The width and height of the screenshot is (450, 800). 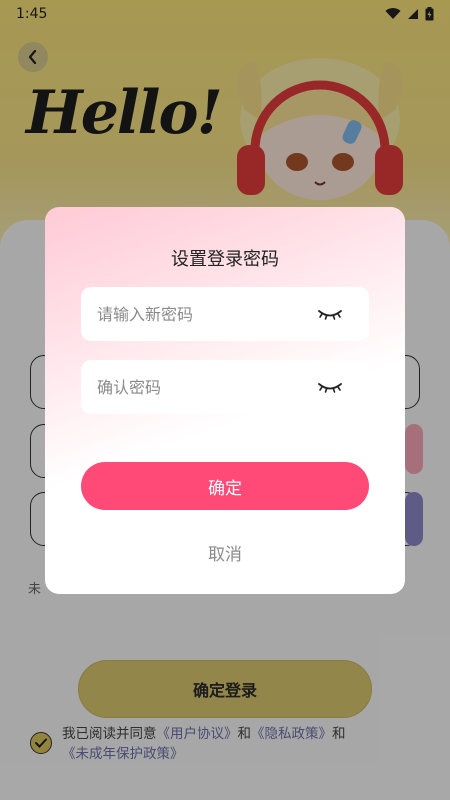 I want to click on cancel-button: 取消, so click(x=225, y=552).